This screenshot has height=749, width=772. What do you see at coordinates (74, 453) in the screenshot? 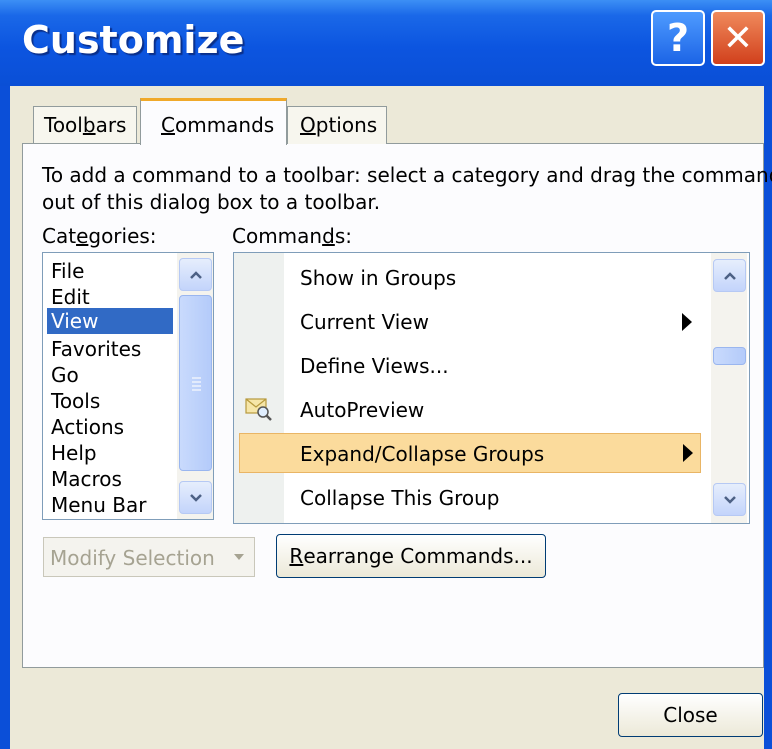
I see `list-item: Help` at bounding box center [74, 453].